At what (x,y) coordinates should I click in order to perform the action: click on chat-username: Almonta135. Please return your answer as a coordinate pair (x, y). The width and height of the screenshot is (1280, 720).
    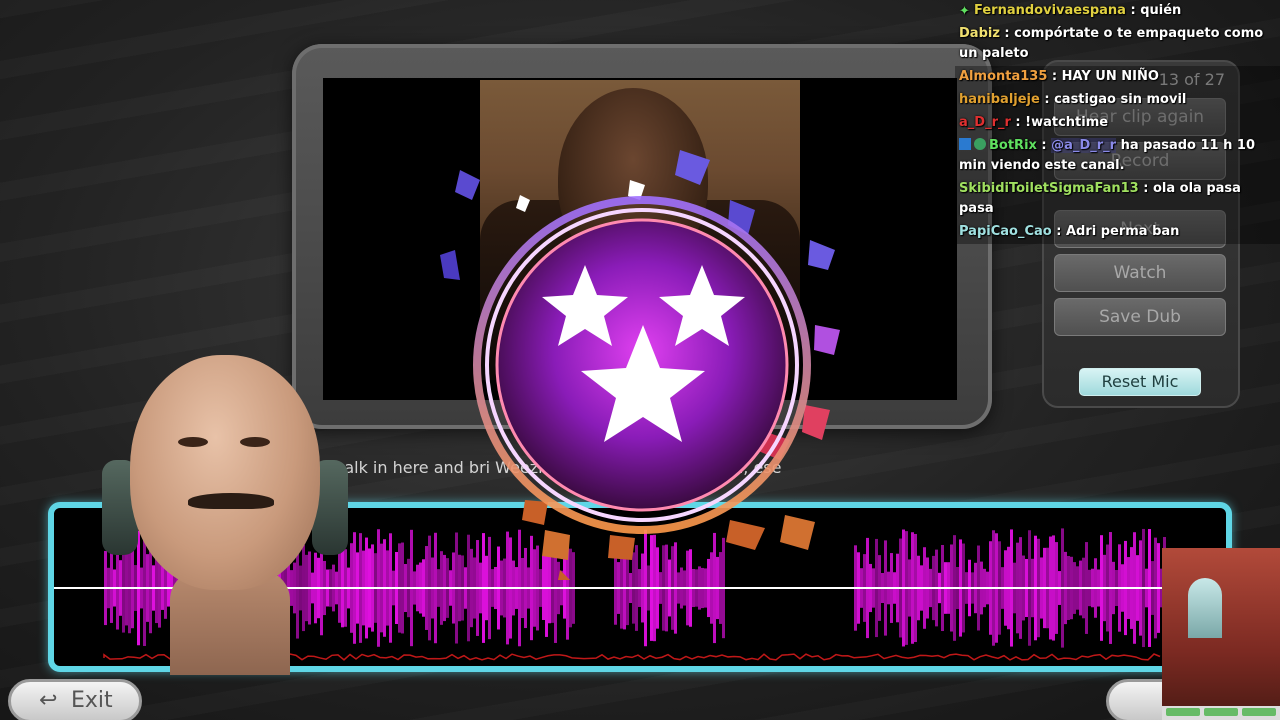
    Looking at the image, I should click on (1003, 76).